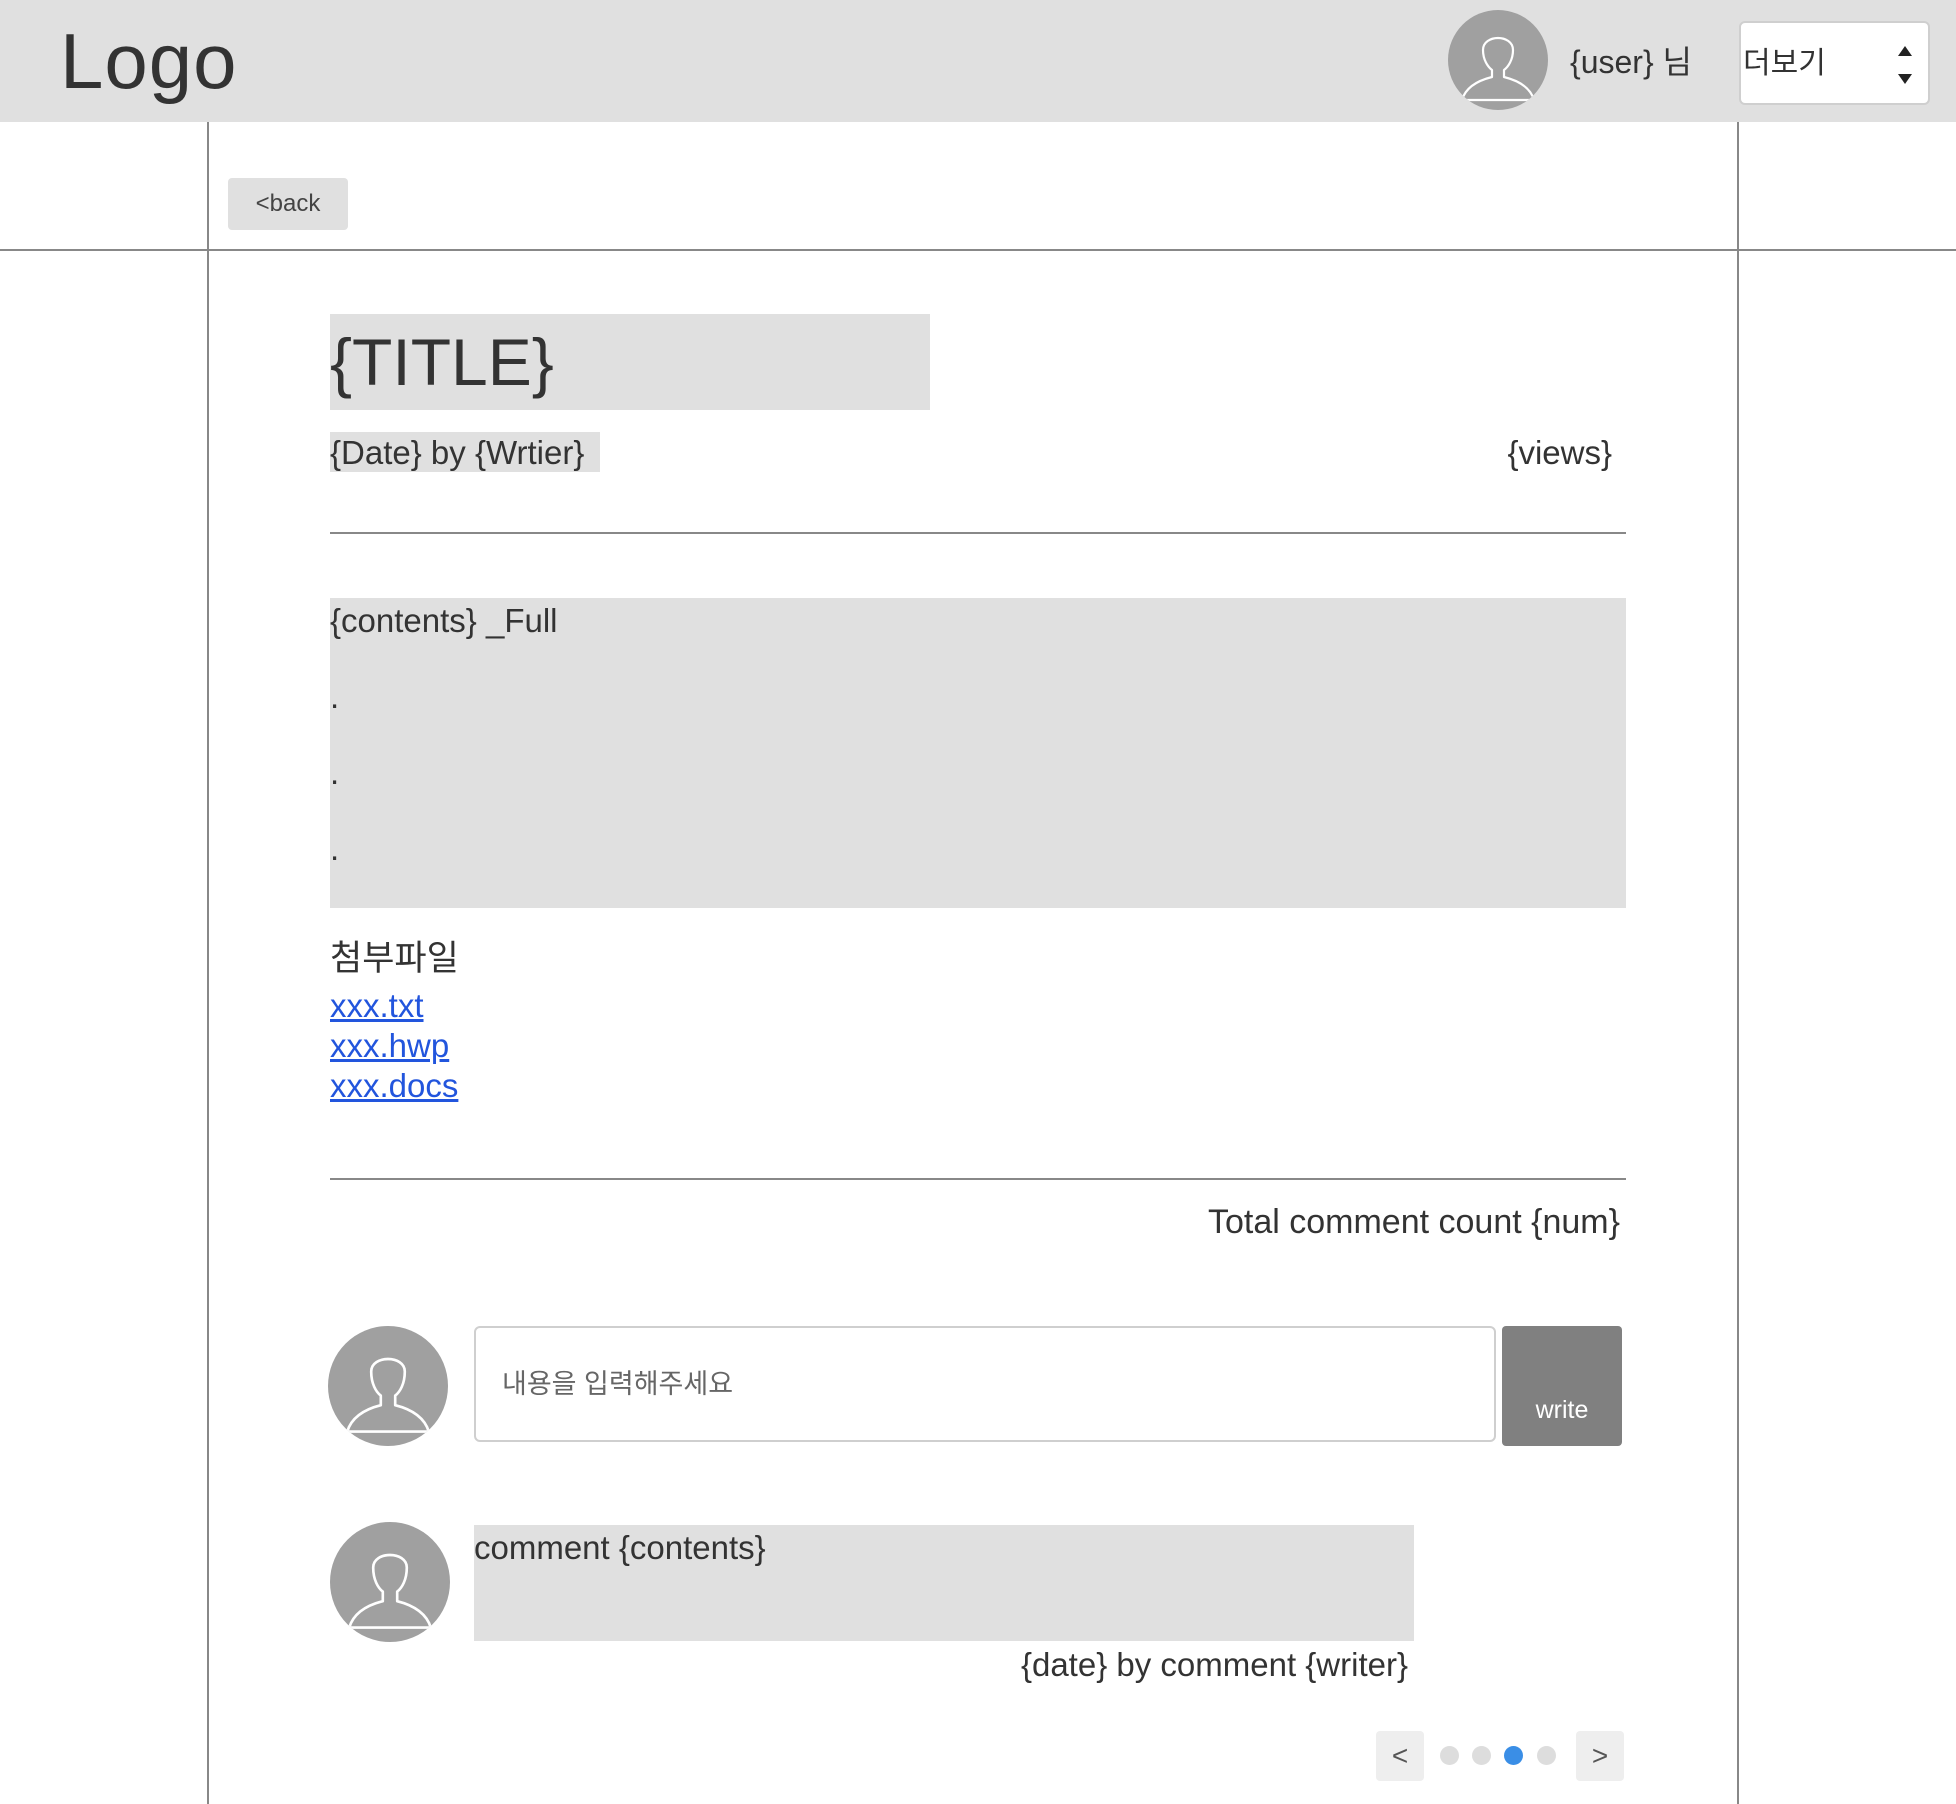 This screenshot has height=1804, width=1956. What do you see at coordinates (444, 620) in the screenshot?
I see `post-contents-heading: {contents} _Full` at bounding box center [444, 620].